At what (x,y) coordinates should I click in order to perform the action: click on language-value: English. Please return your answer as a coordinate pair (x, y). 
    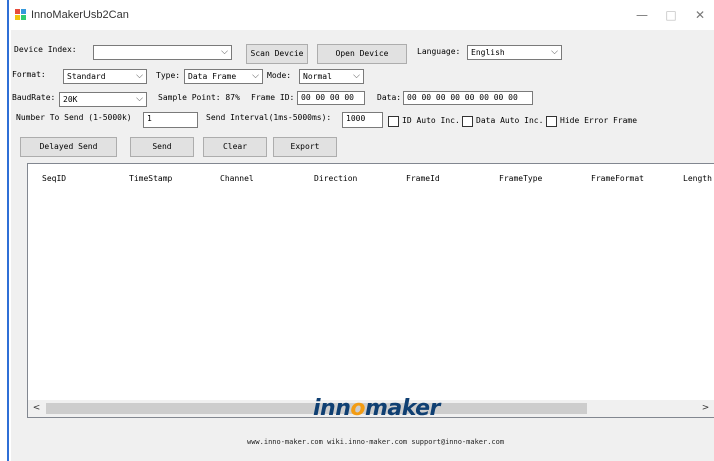
    Looking at the image, I should click on (488, 52).